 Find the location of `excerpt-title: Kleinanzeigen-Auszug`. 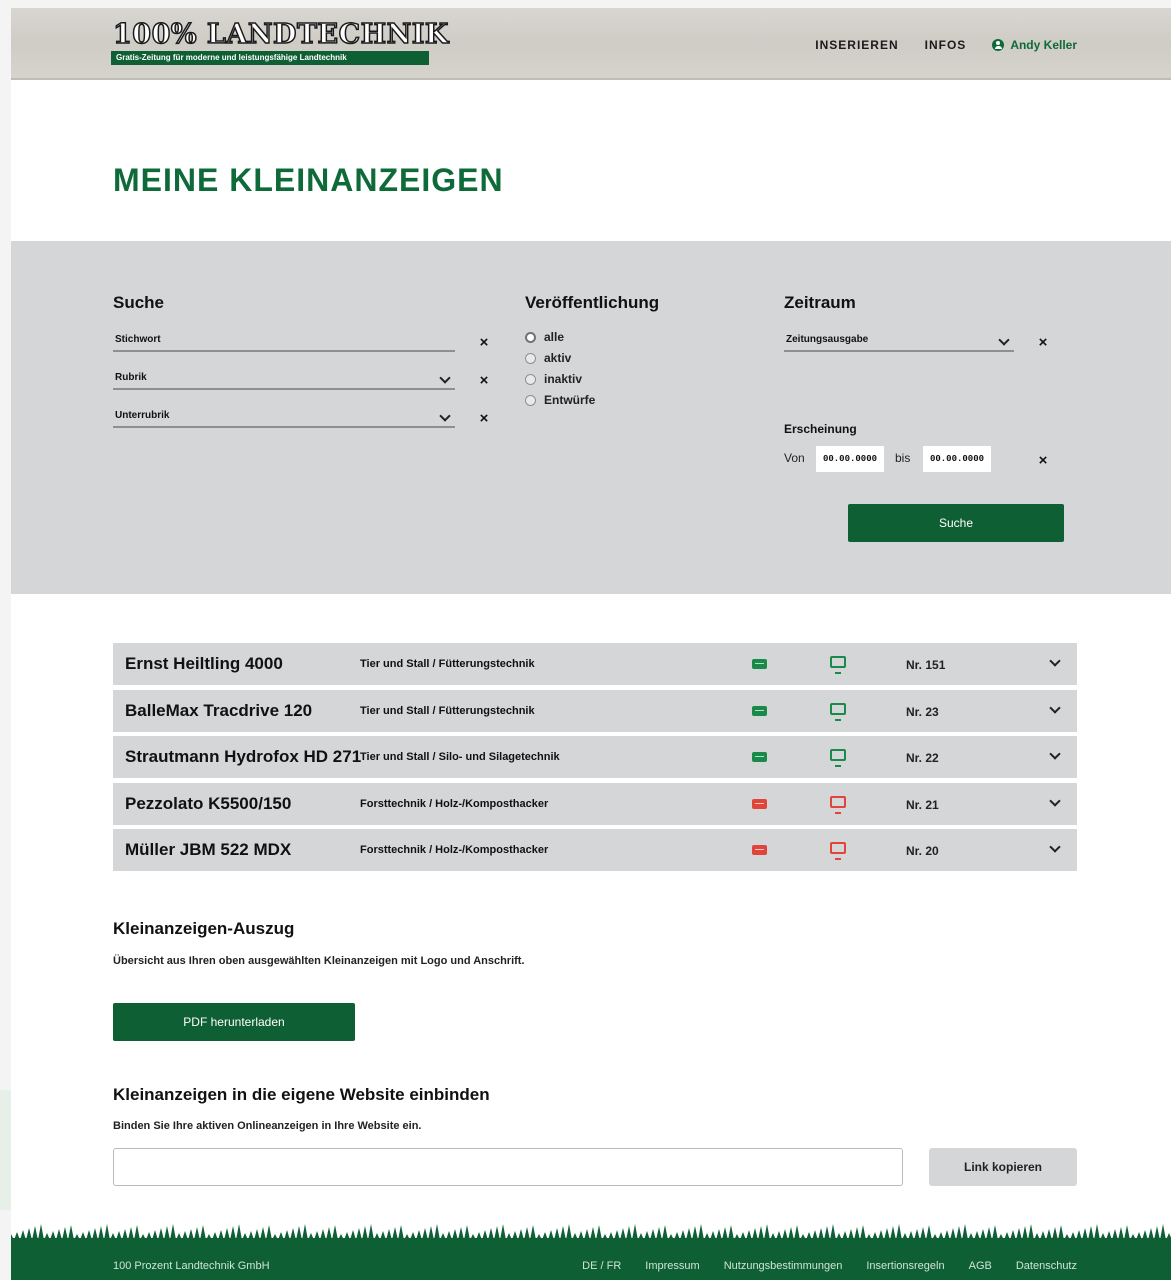

excerpt-title: Kleinanzeigen-Auszug is located at coordinates (204, 928).